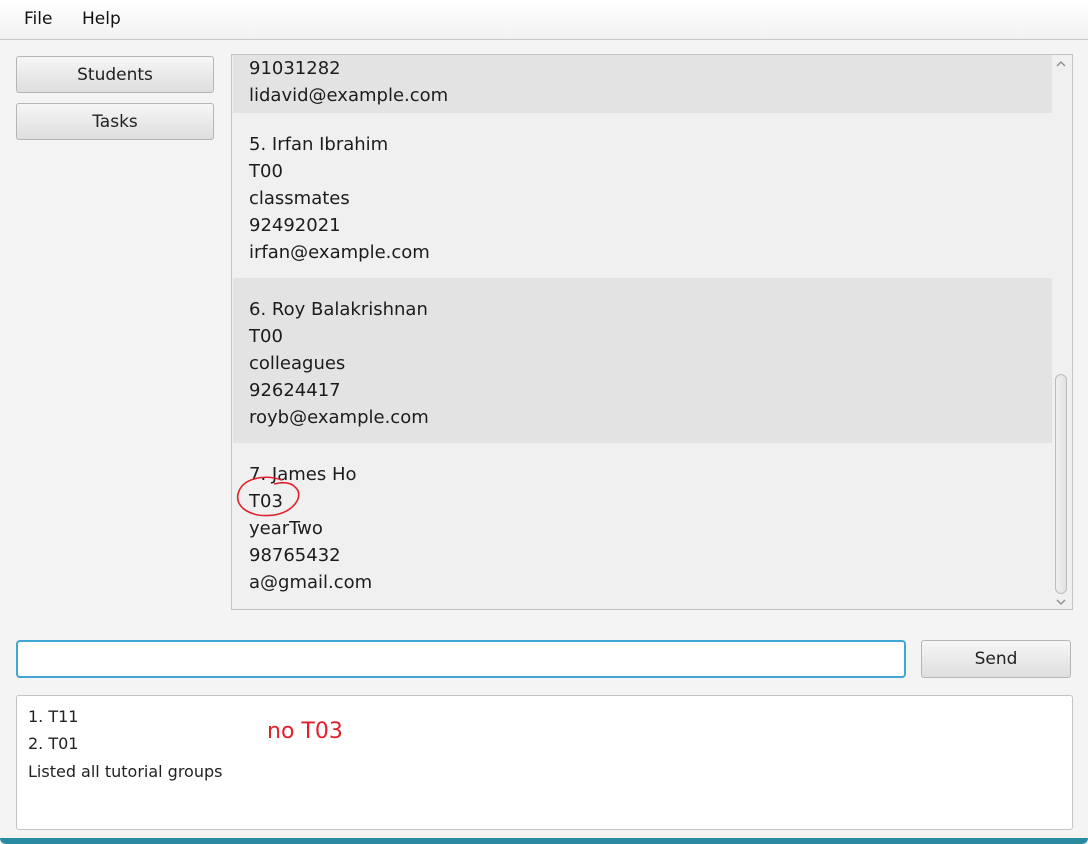 The height and width of the screenshot is (844, 1088). What do you see at coordinates (303, 474) in the screenshot?
I see `person-name: 7. James Ho` at bounding box center [303, 474].